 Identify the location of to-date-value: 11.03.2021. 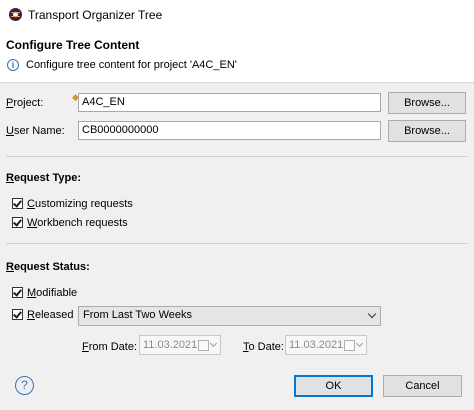
(316, 345).